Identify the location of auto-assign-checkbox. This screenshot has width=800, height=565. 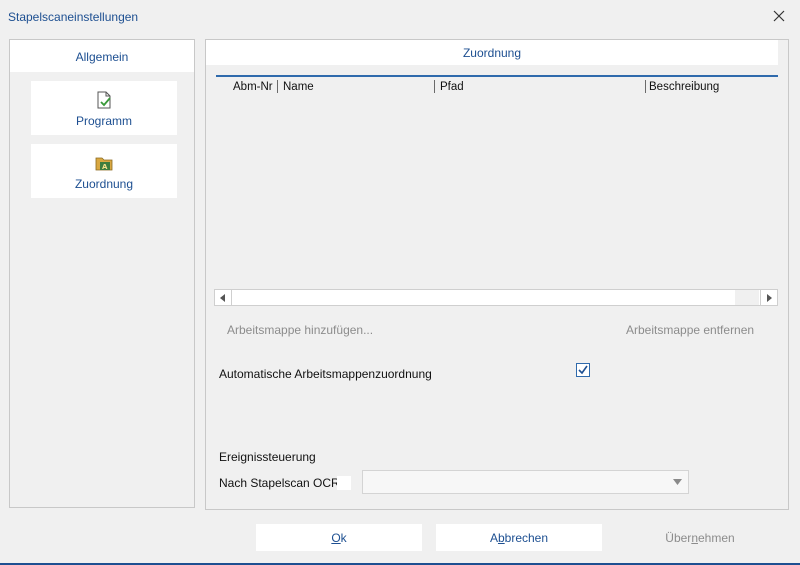
(583, 370).